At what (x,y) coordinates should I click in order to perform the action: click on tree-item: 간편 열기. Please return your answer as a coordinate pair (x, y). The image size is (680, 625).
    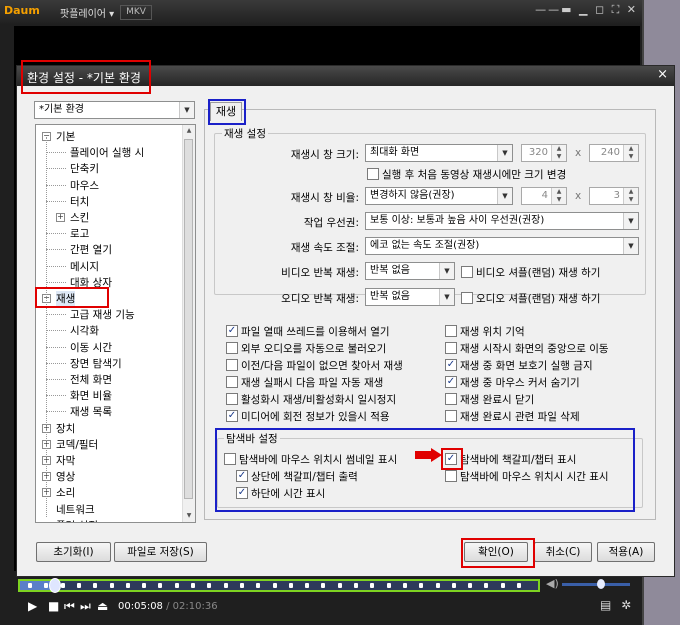
    Looking at the image, I should click on (91, 249).